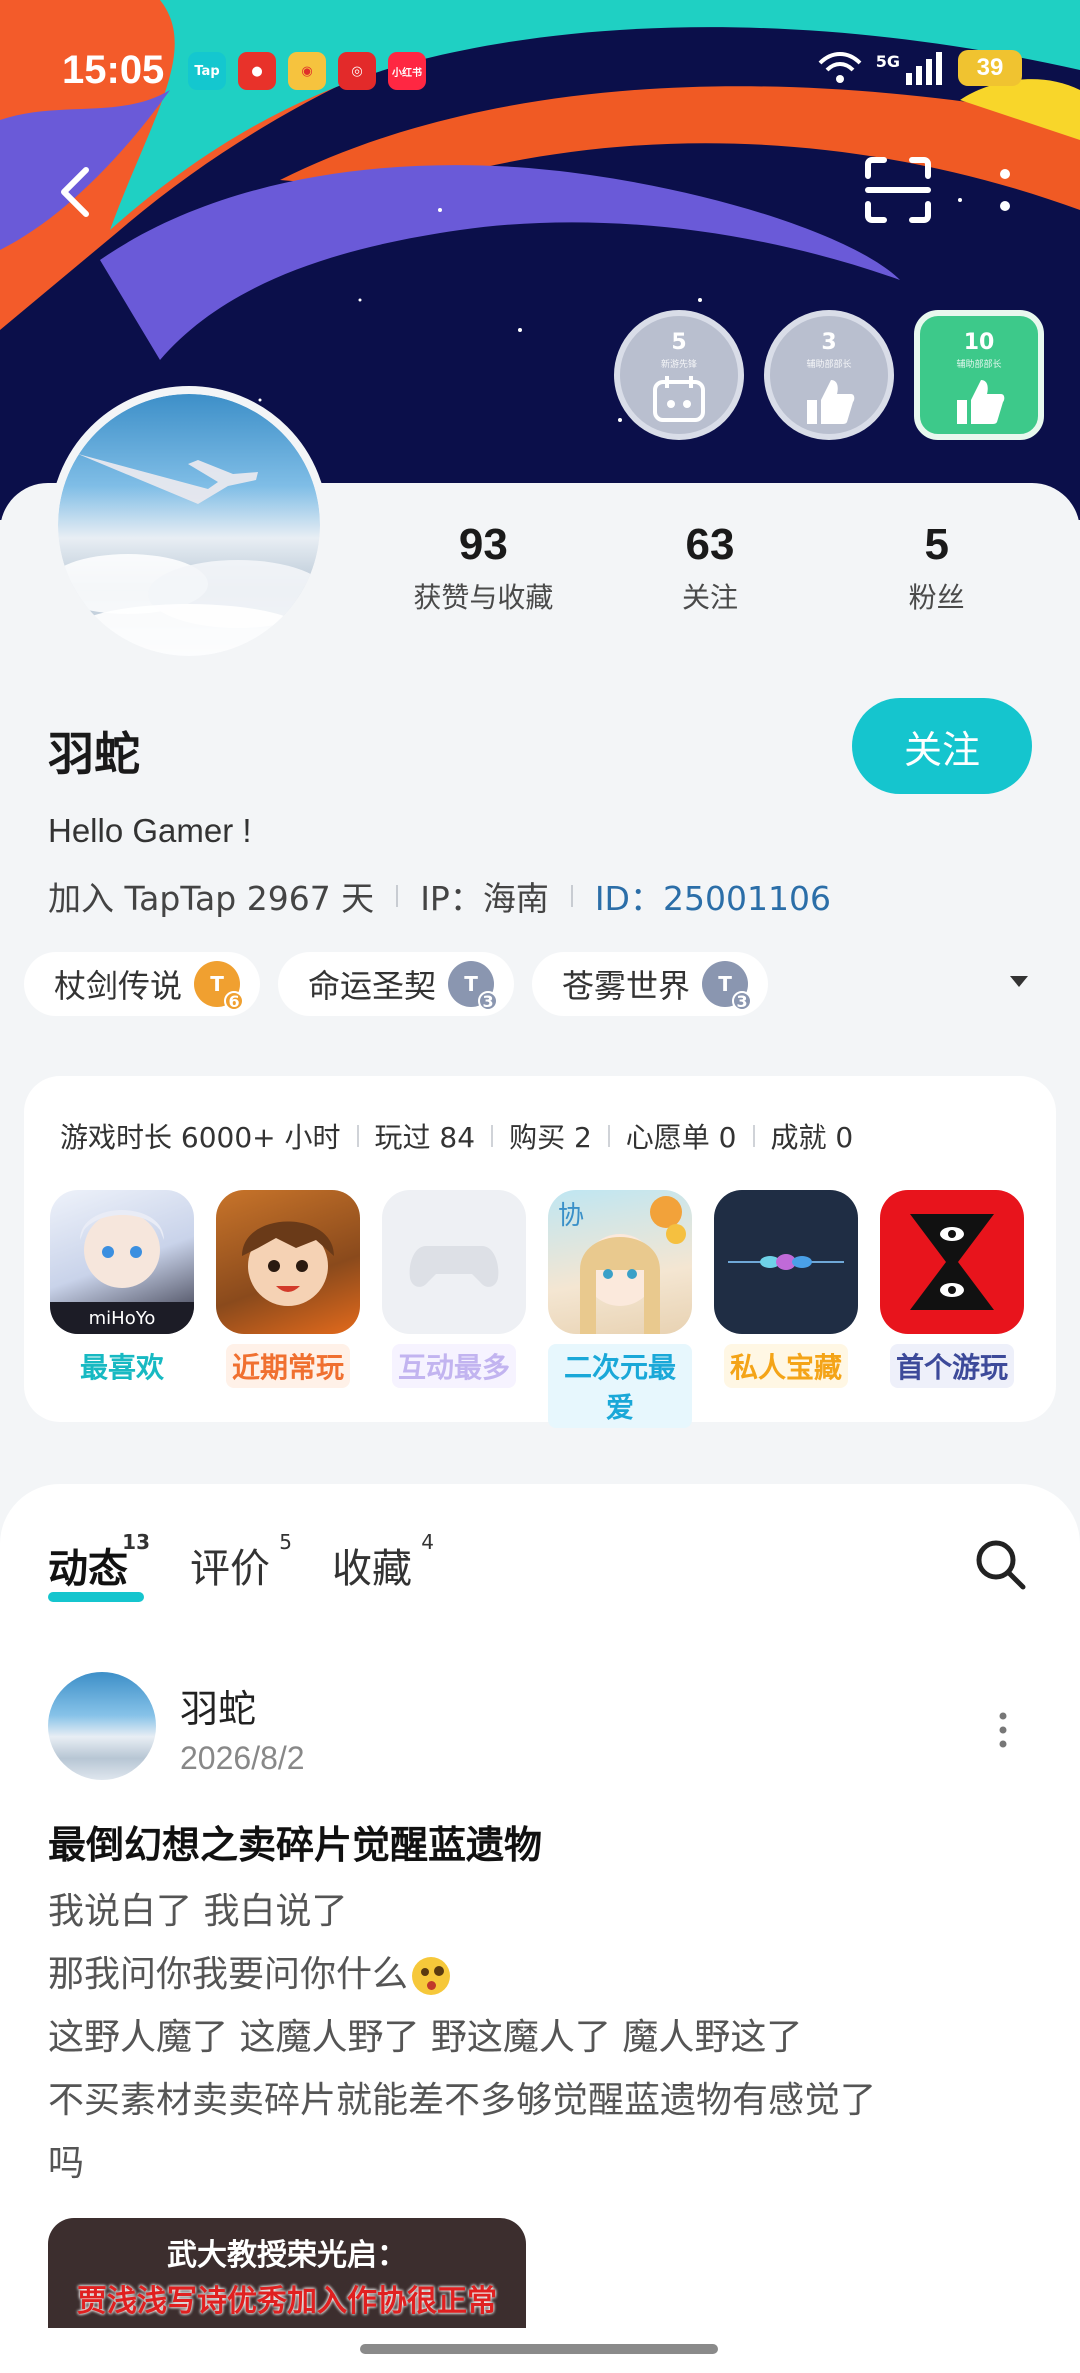  I want to click on badge-label: 新游先锋, so click(678, 365).